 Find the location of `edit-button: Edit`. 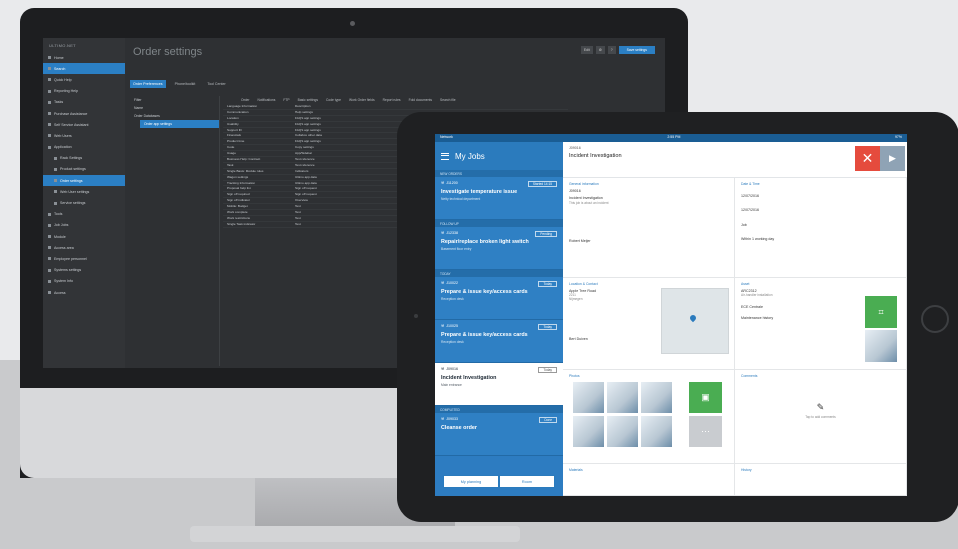

edit-button: Edit is located at coordinates (586, 50).